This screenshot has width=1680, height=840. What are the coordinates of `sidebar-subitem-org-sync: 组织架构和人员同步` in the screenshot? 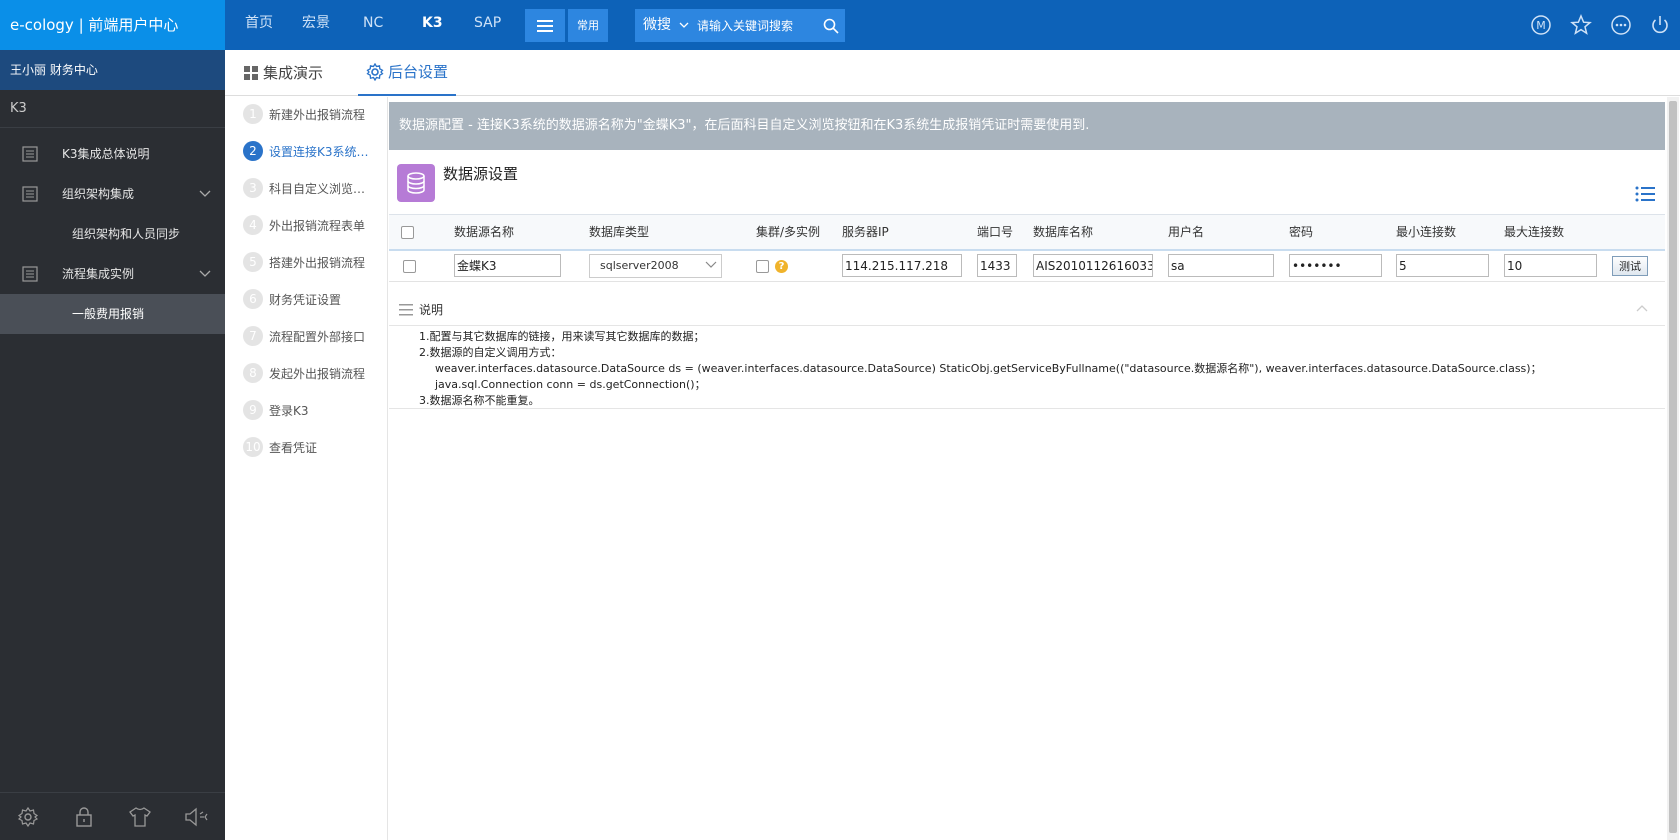 It's located at (112, 234).